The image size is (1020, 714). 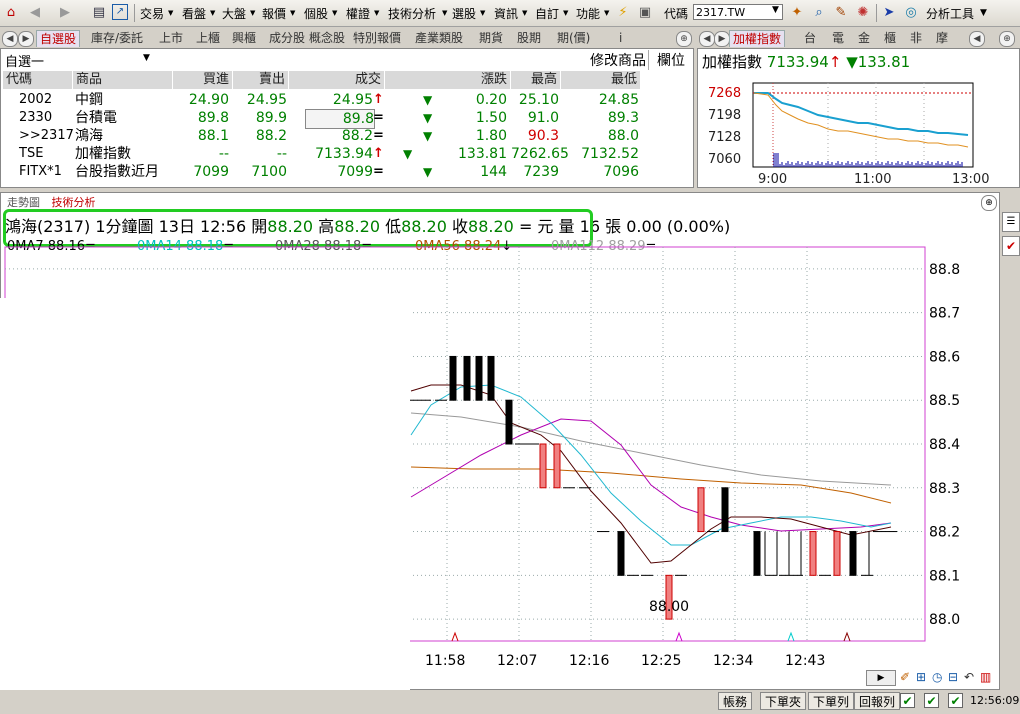 What do you see at coordinates (863, 13) in the screenshot?
I see `alert-icon: ✺` at bounding box center [863, 13].